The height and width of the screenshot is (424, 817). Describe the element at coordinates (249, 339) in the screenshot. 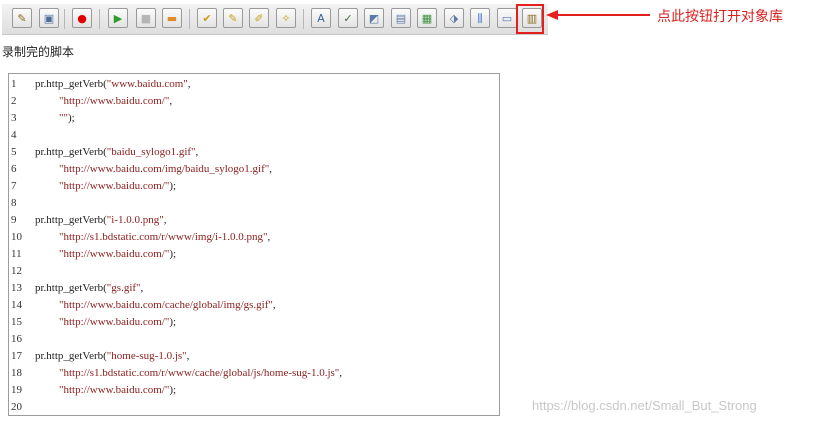

I see `code-line: 16` at that location.